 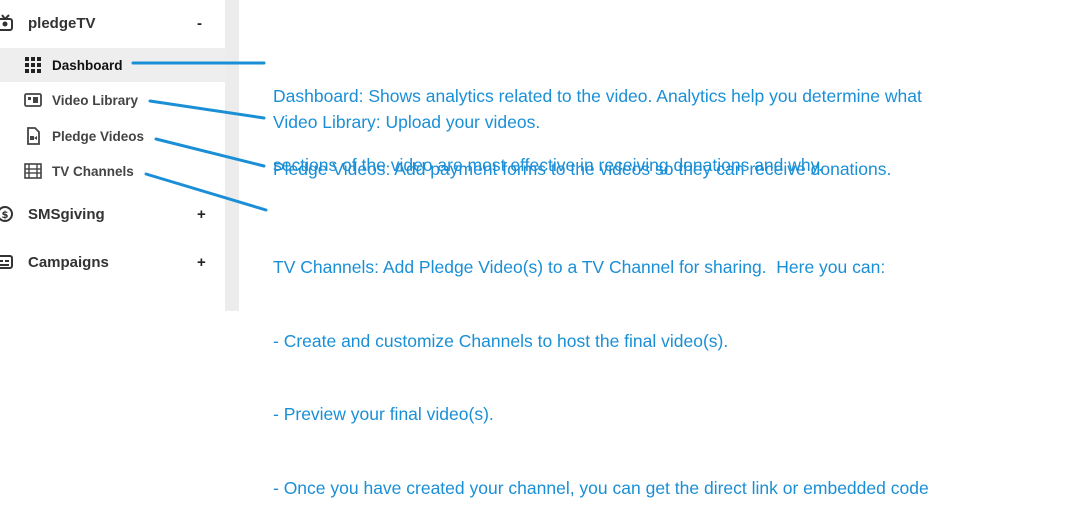 What do you see at coordinates (199, 23) in the screenshot?
I see `collapse-toggle: -` at bounding box center [199, 23].